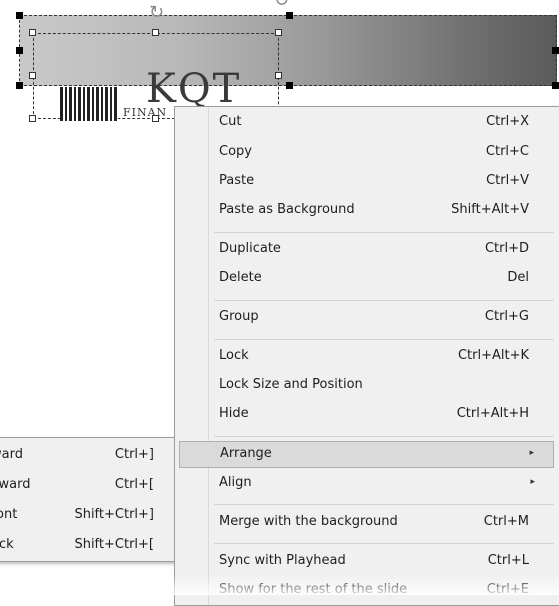 This screenshot has height=606, width=559. Describe the element at coordinates (155, 32) in the screenshot. I see `inner-handle-n` at that location.